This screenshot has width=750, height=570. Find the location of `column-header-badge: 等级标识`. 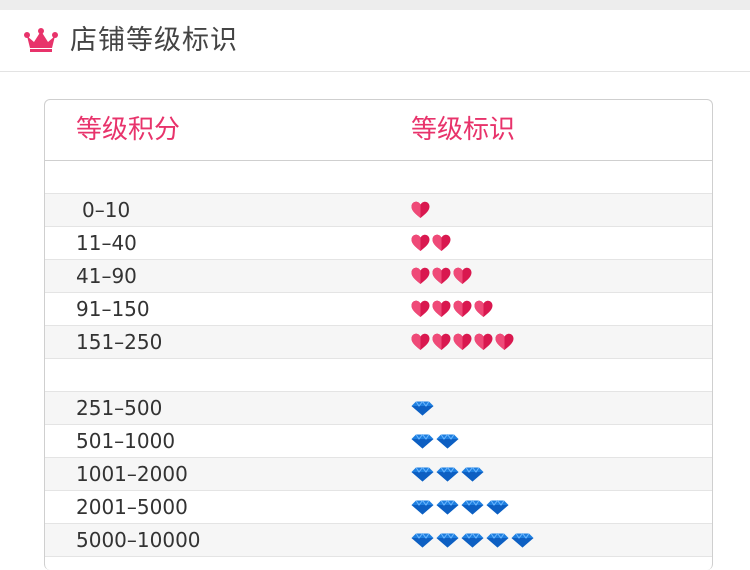

column-header-badge: 等级标识 is located at coordinates (463, 130).